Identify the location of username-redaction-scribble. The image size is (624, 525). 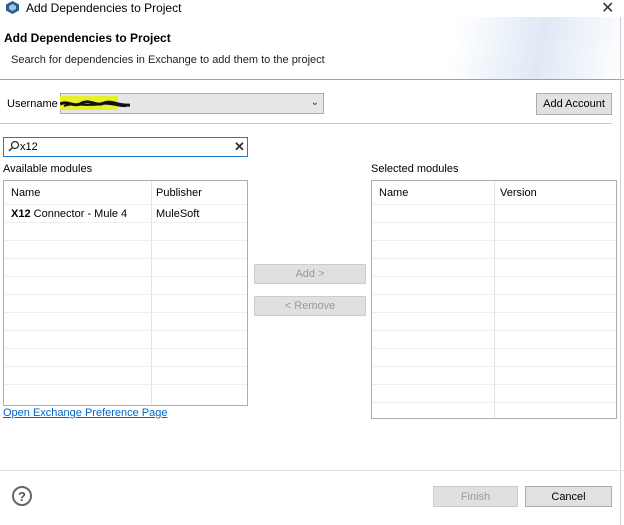
(95, 104).